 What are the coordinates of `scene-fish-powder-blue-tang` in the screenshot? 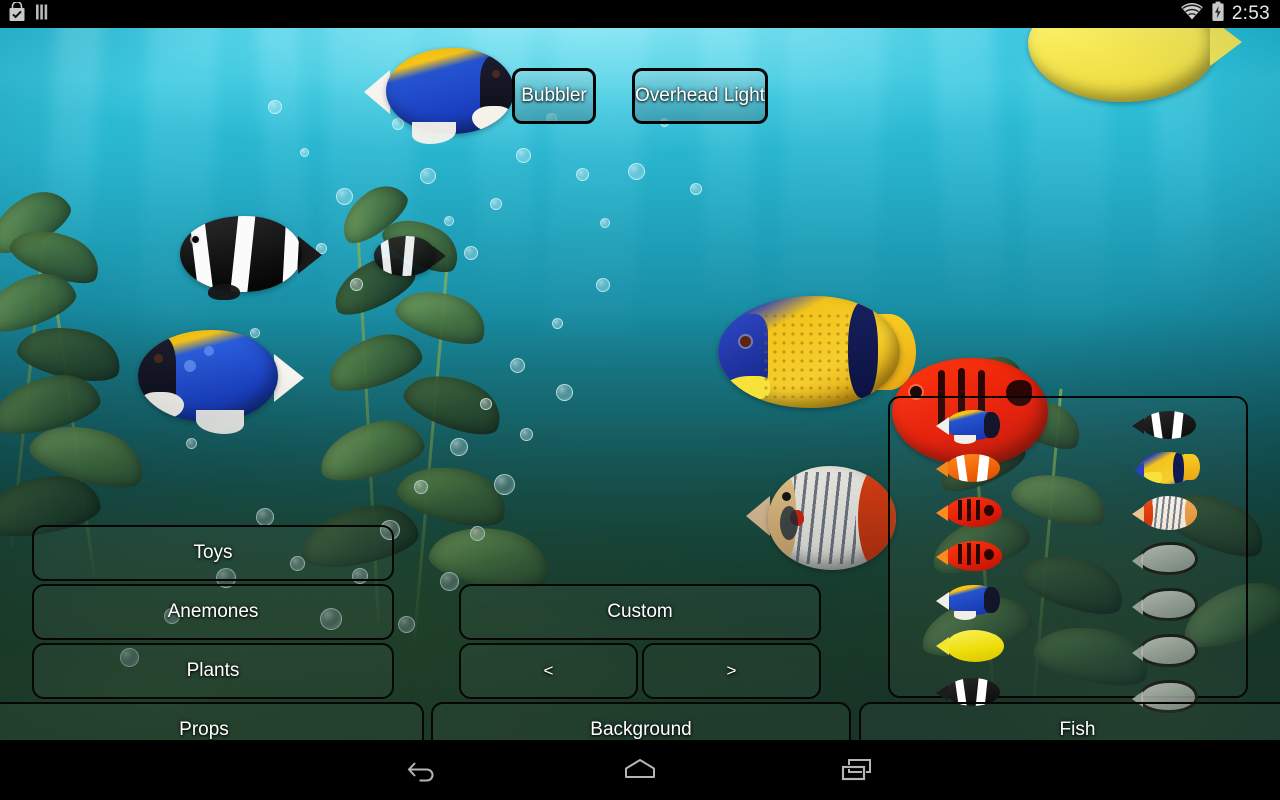 It's located at (439, 96).